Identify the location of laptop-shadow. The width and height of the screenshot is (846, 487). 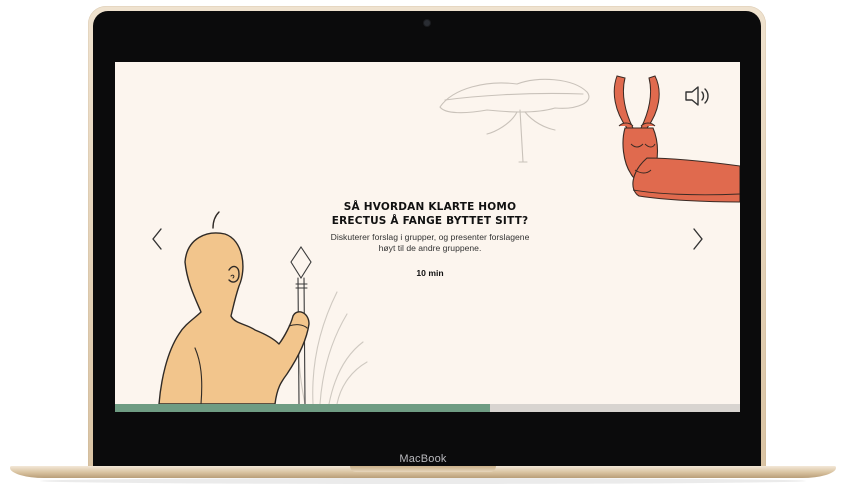
(423, 481).